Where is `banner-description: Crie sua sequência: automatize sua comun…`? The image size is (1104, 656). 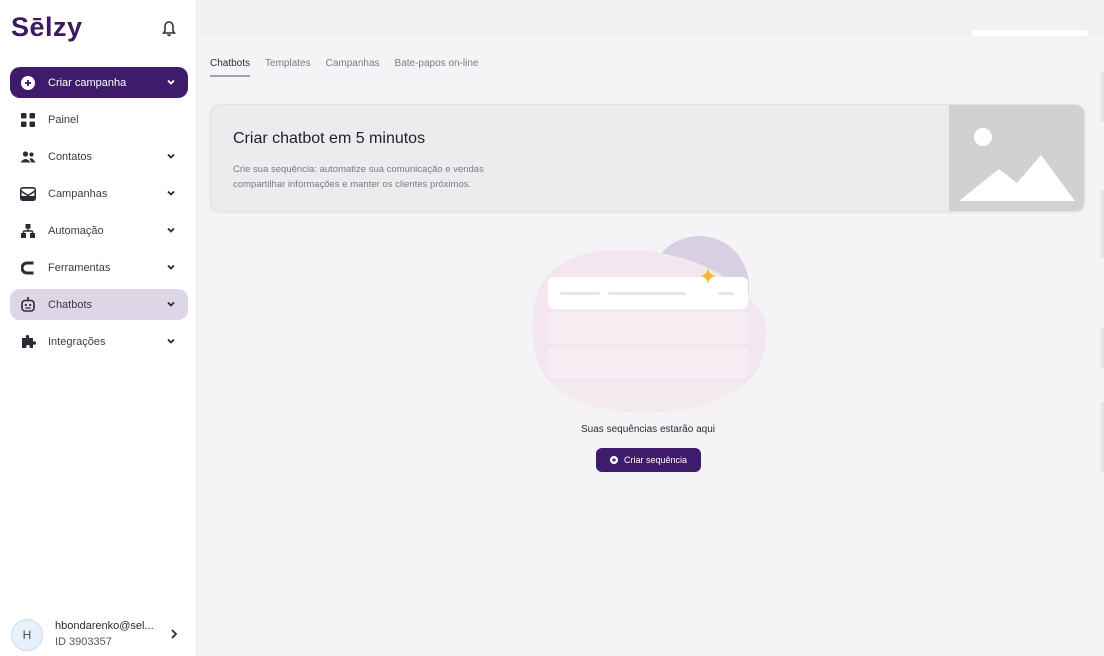 banner-description: Crie sua sequência: automatize sua comun… is located at coordinates (358, 177).